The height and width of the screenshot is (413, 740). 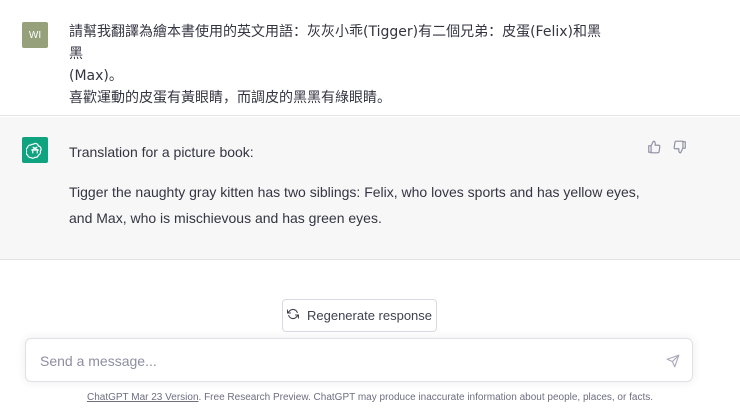 What do you see at coordinates (35, 35) in the screenshot?
I see `user-avatar: WI` at bounding box center [35, 35].